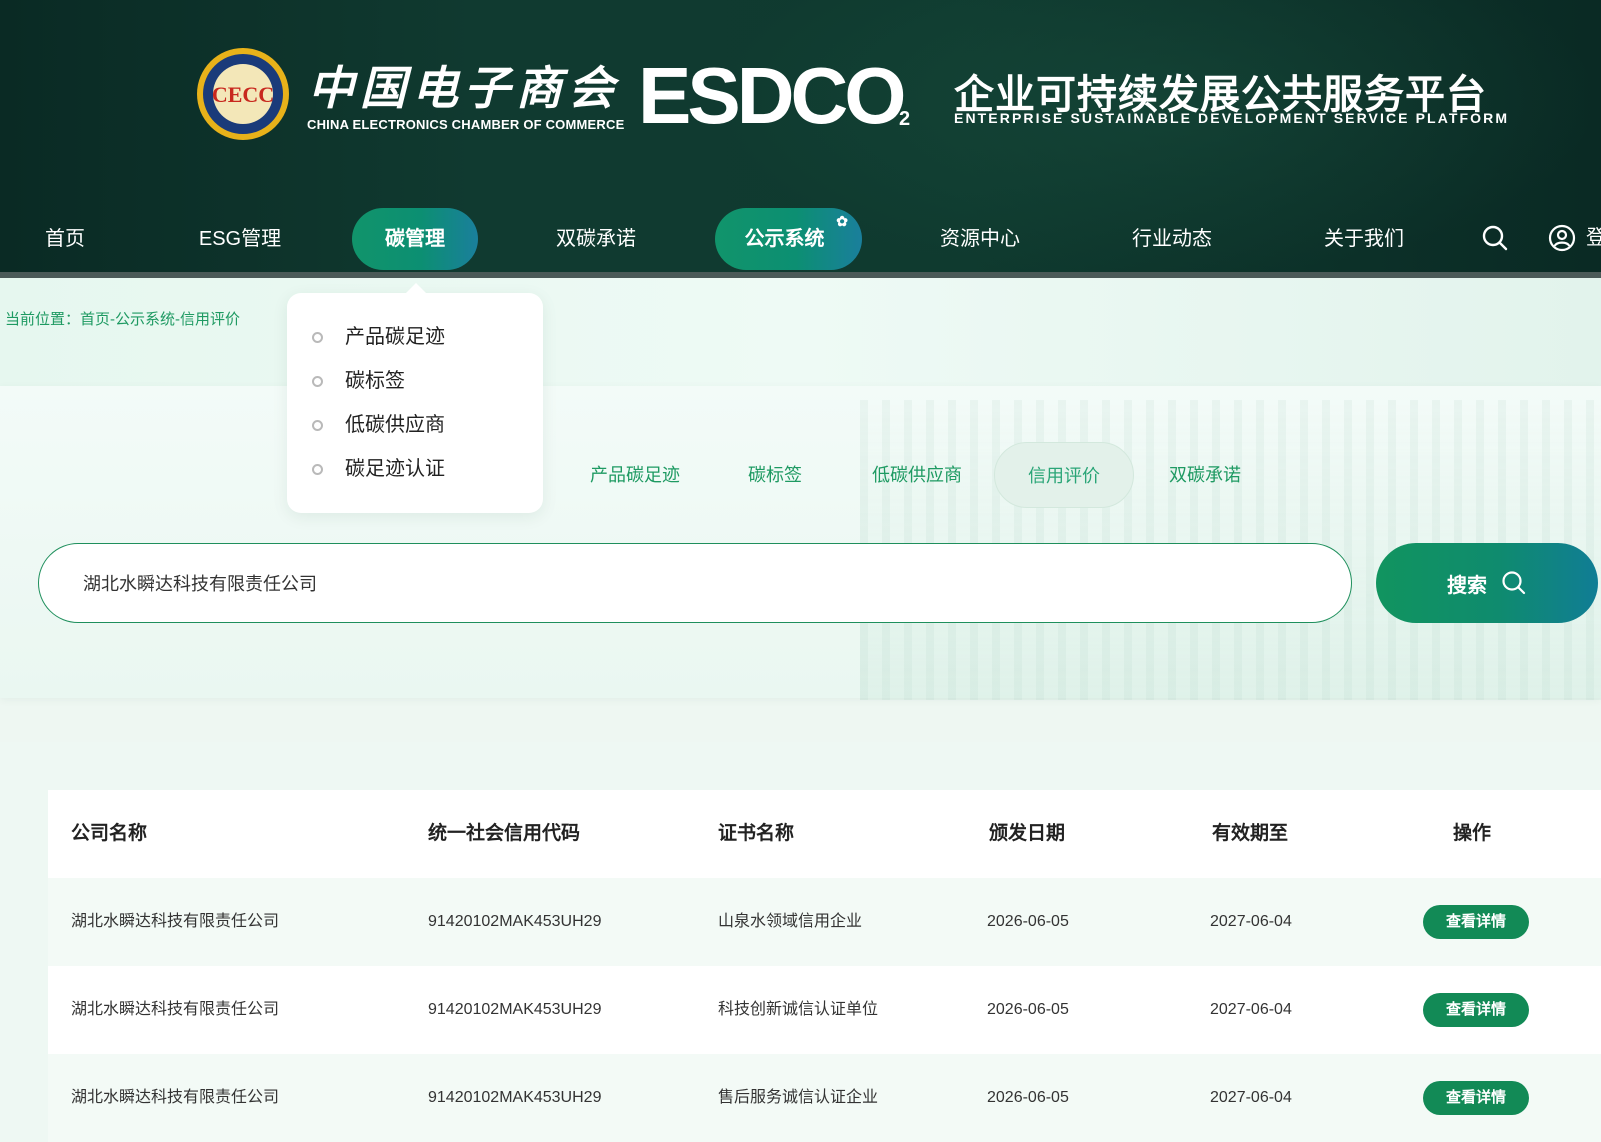 The width and height of the screenshot is (1601, 1142). I want to click on esdco-brand-subscript: 2, so click(905, 119).